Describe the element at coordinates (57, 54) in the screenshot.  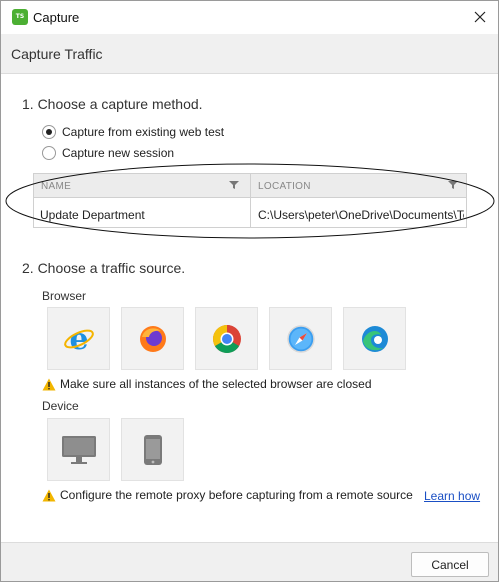
I see `dialog-header-title: Capture Traffic` at that location.